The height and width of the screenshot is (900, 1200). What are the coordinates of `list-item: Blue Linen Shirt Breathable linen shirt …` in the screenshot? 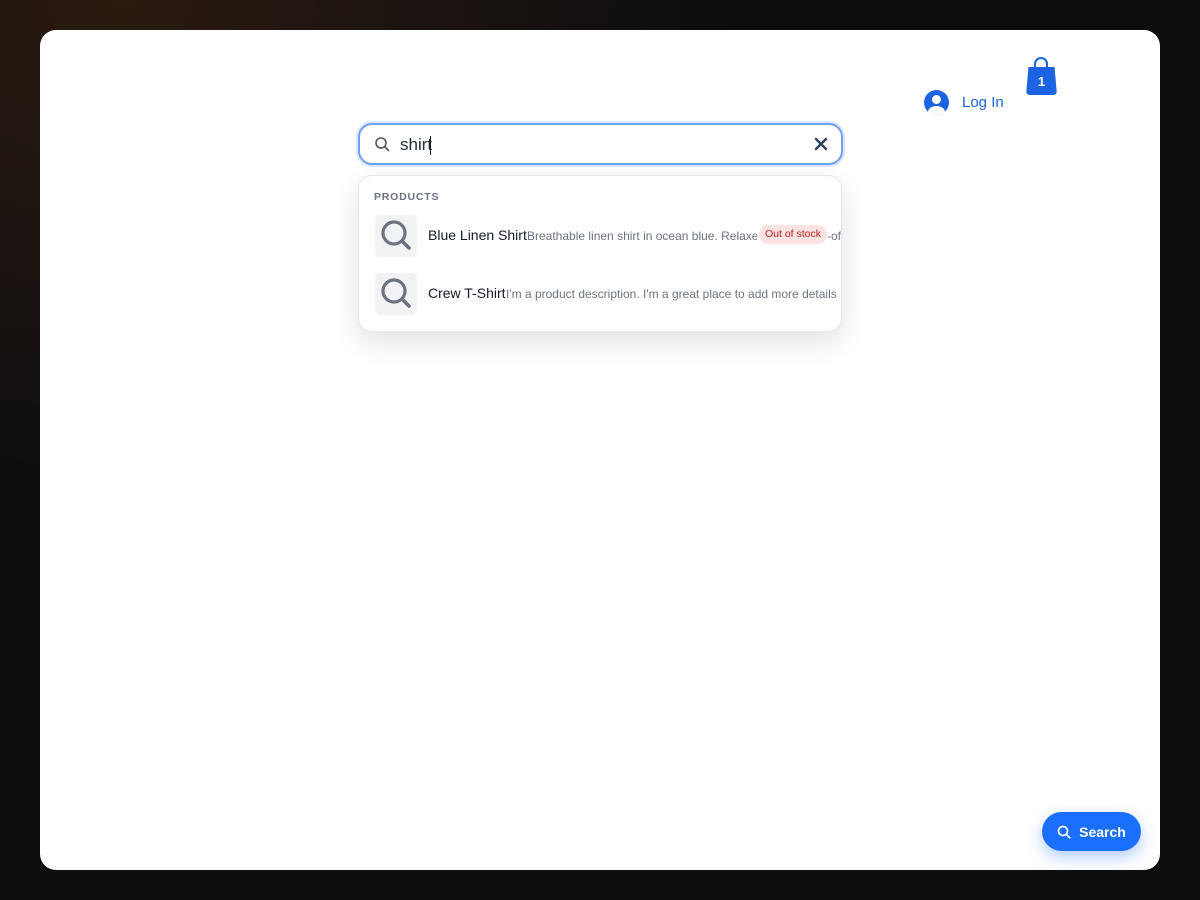 It's located at (600, 236).